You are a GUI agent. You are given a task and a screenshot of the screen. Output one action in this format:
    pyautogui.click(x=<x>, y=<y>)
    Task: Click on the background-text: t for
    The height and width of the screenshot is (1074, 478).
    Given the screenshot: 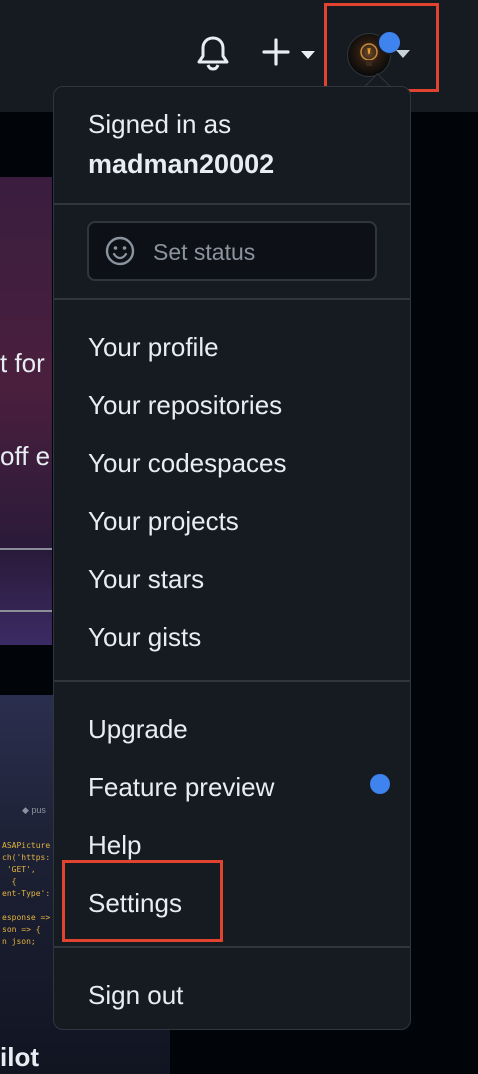 What is the action you would take?
    pyautogui.click(x=22, y=363)
    